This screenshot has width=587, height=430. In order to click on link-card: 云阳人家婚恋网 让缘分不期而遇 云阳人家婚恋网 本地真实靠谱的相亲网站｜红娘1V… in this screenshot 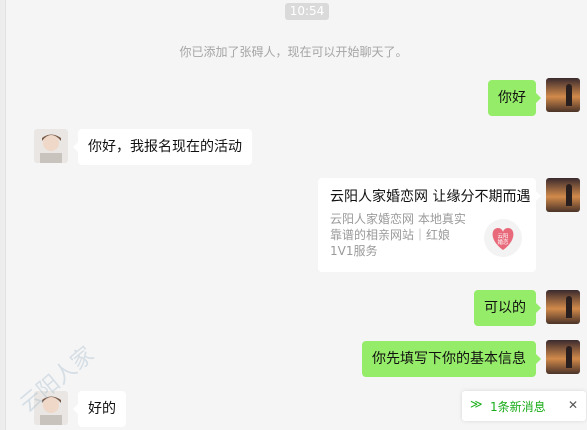, I will do `click(429, 225)`.